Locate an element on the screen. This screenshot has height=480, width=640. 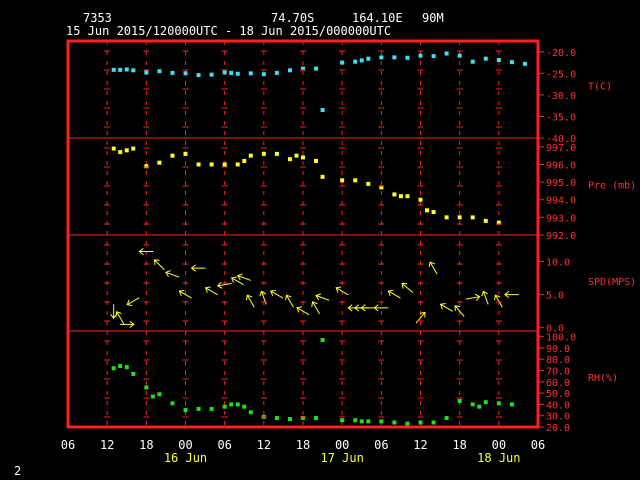
temperature-panel-ytick-label: -30.0 is located at coordinates (561, 96).